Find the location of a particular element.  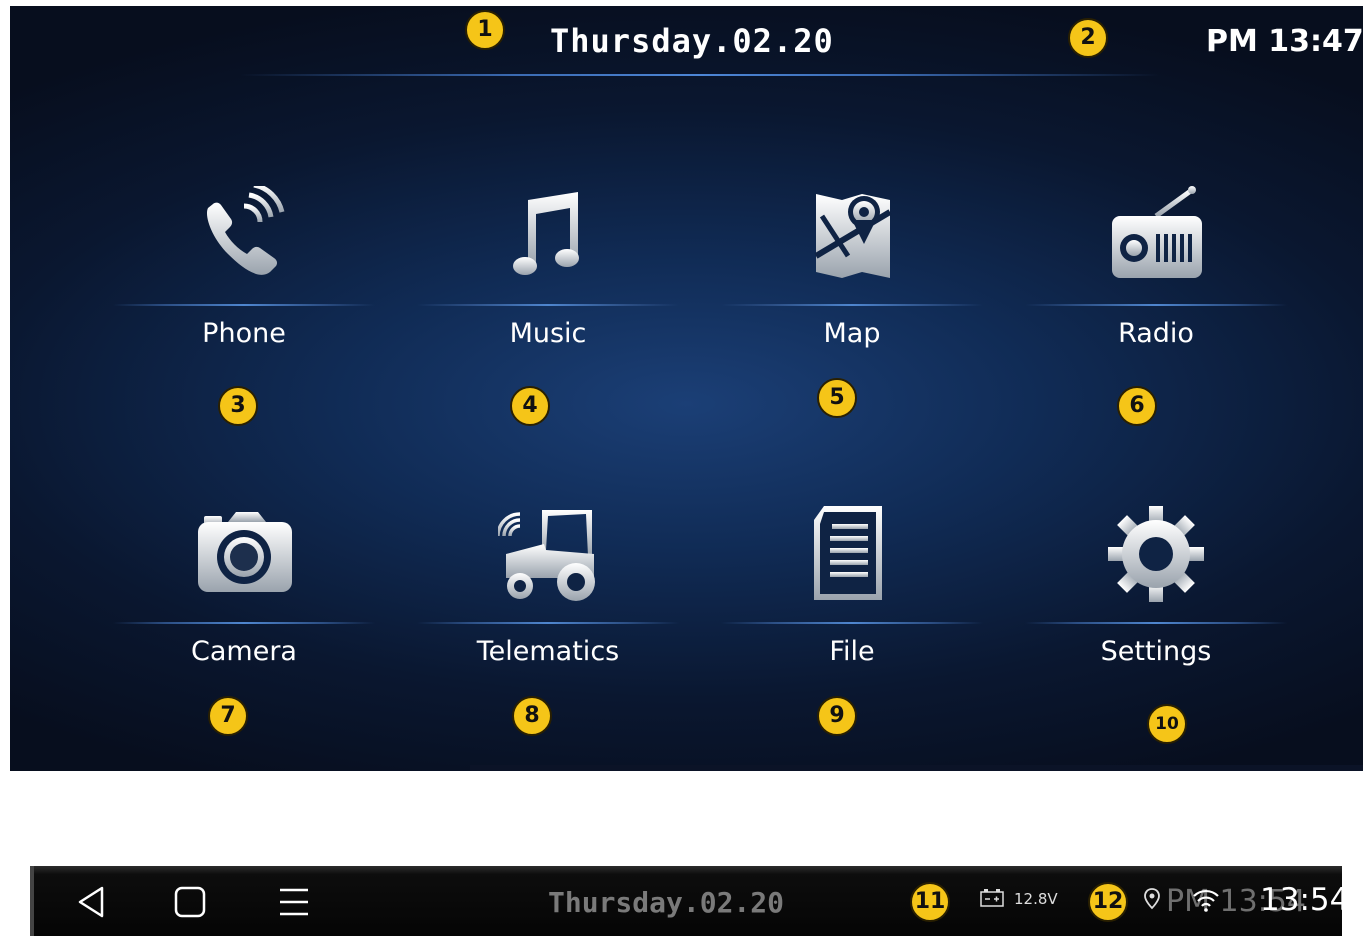

menu-button is located at coordinates (294, 902).